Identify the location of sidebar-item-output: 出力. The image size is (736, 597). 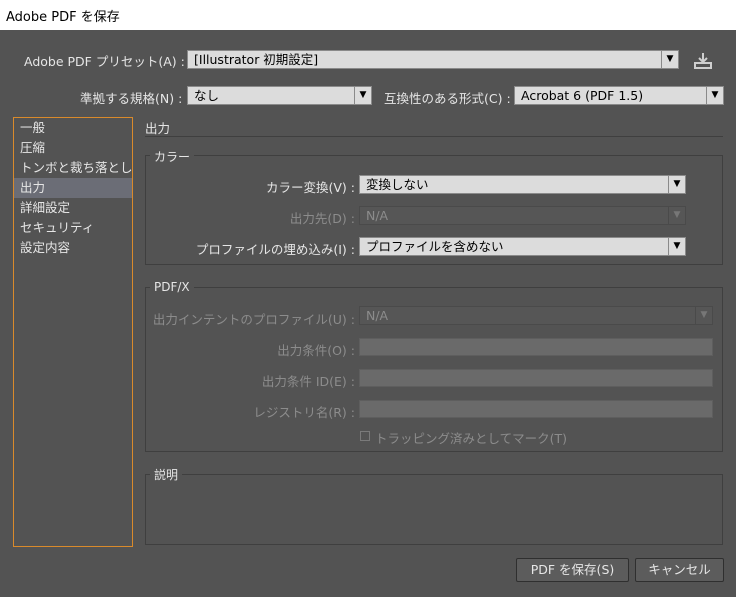
(73, 188).